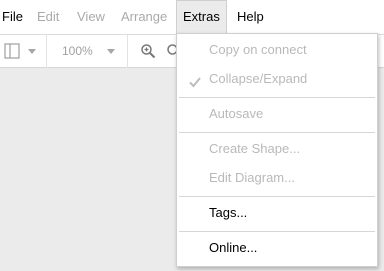 This screenshot has width=384, height=271. I want to click on menu-item-collapse-expand: Collapse/Expand, so click(258, 79).